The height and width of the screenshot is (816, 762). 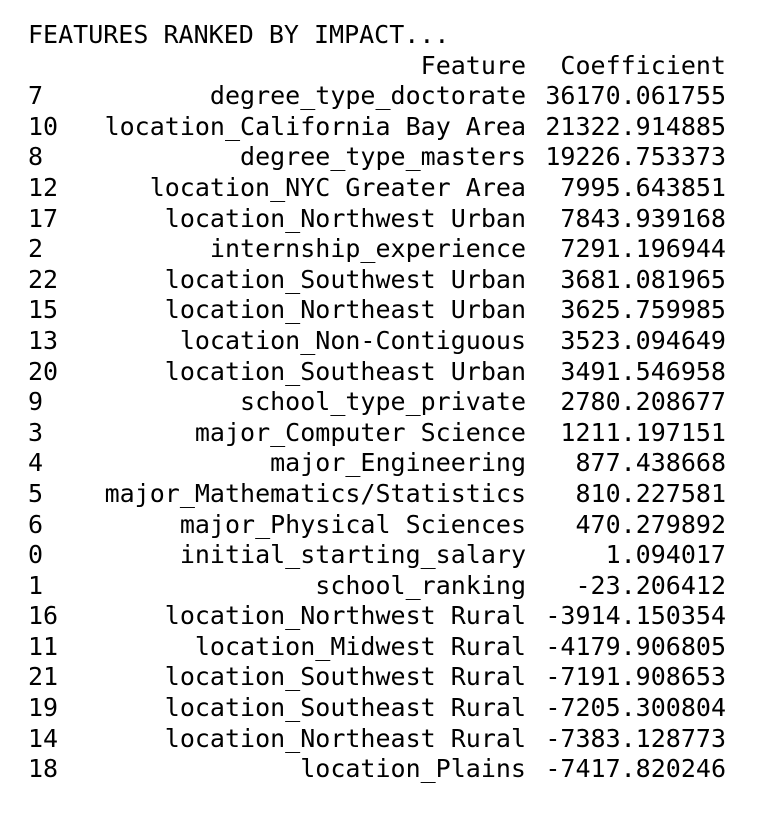 I want to click on row-index: 21, so click(x=43, y=677).